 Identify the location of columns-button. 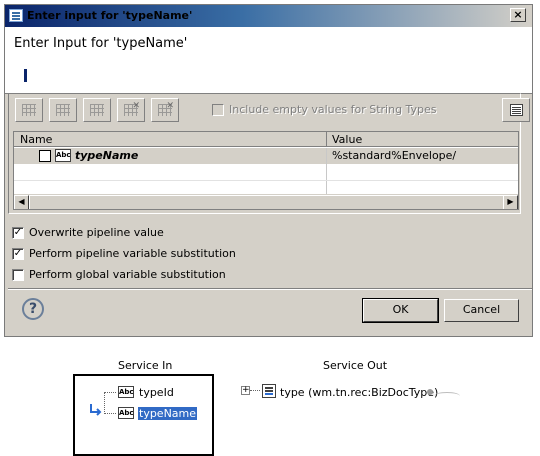
(516, 110).